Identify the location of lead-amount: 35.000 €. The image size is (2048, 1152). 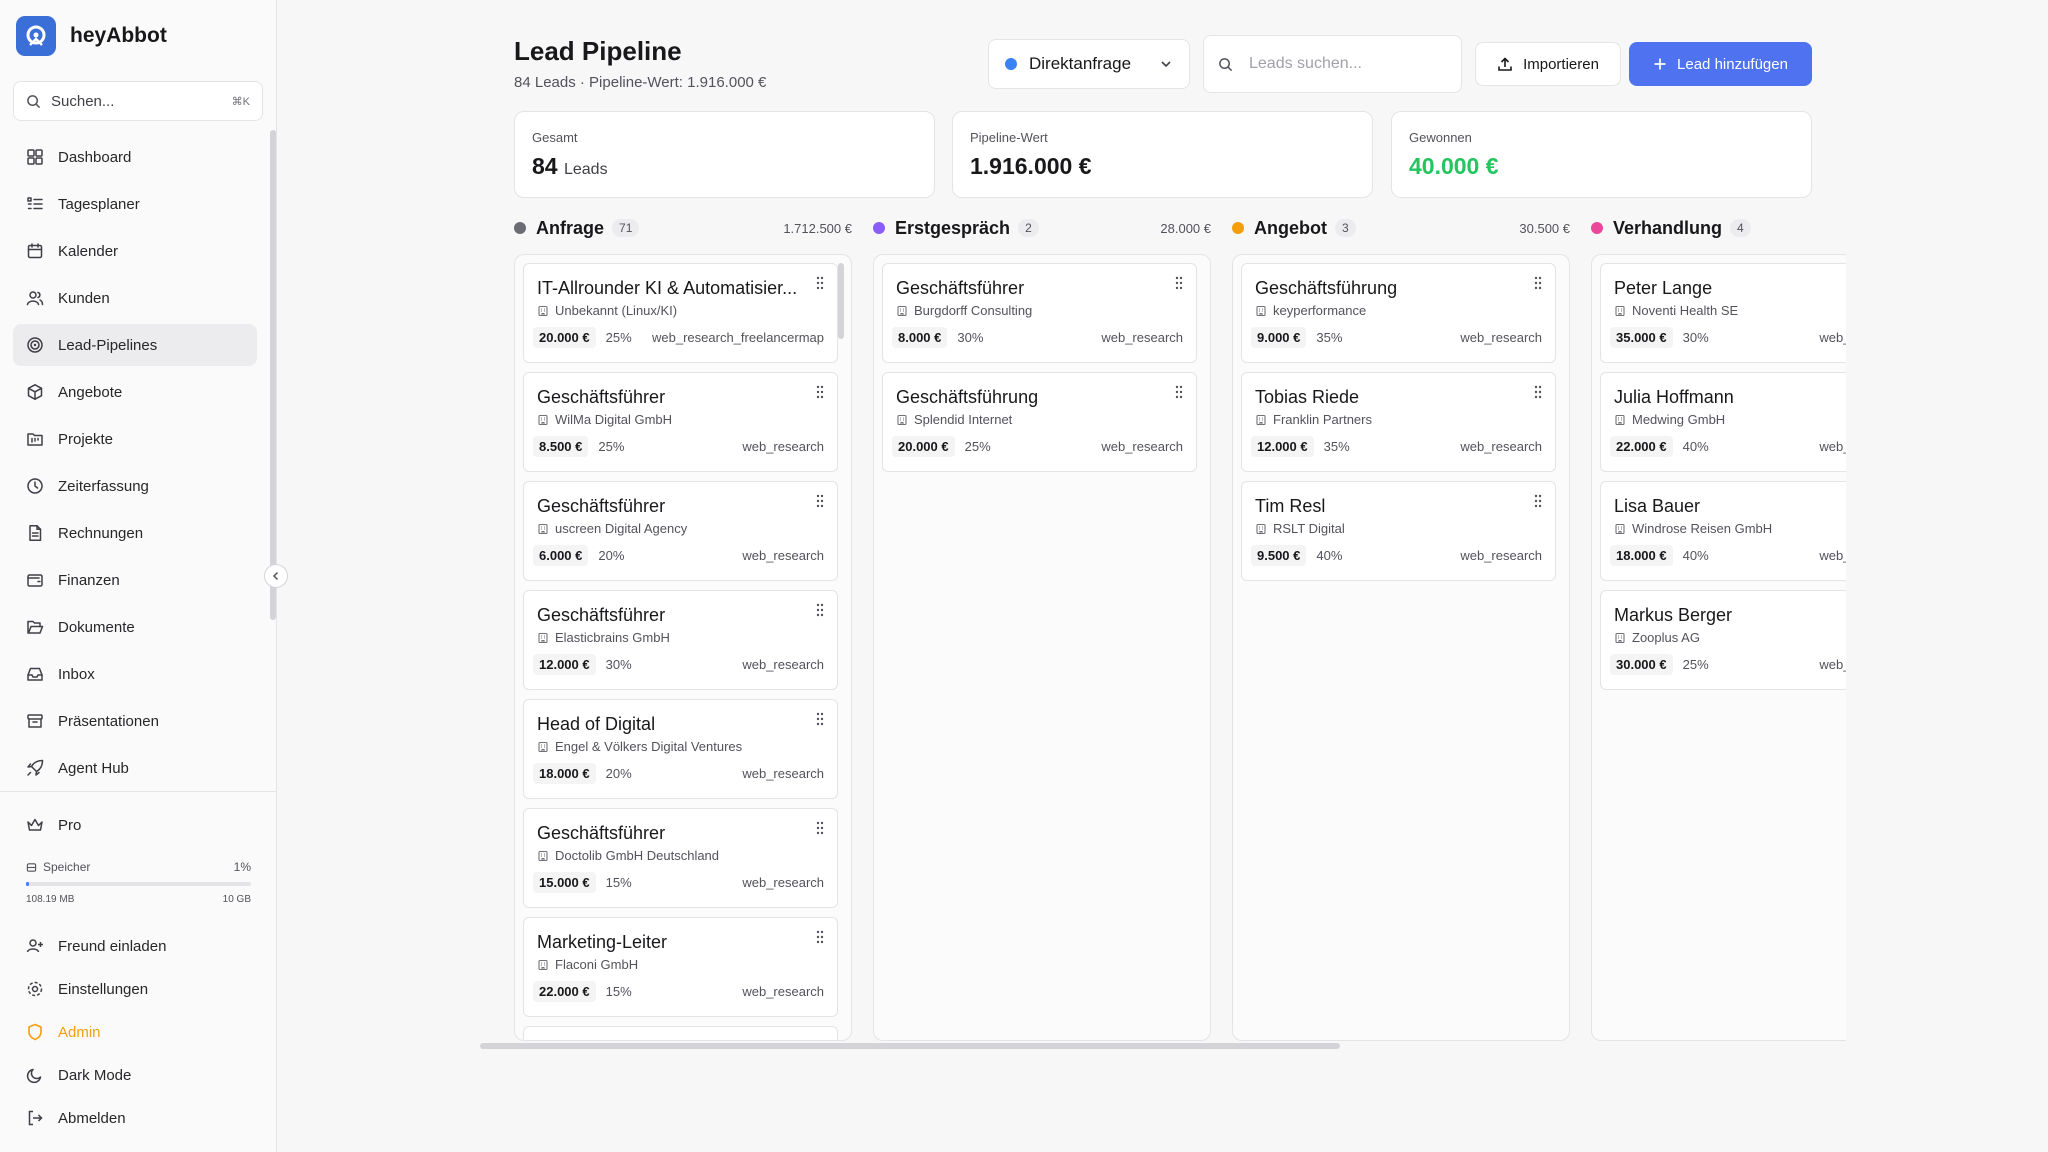
(1641, 337).